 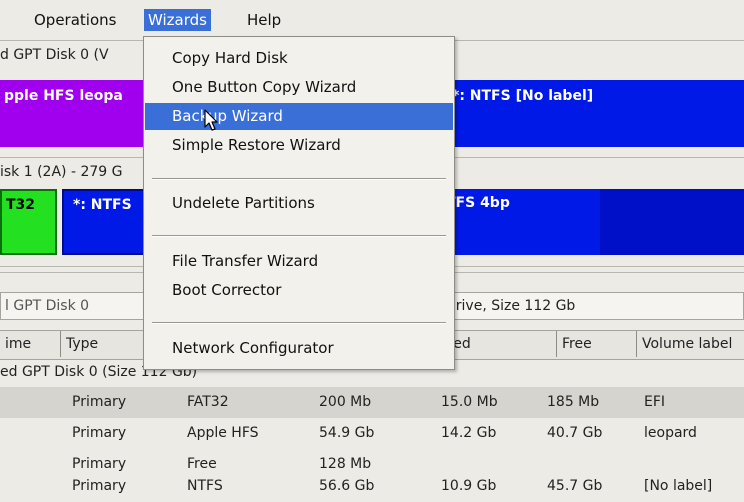 What do you see at coordinates (299, 261) in the screenshot?
I see `menu-item-file-transfer-wizard: File Transfer Wizard` at bounding box center [299, 261].